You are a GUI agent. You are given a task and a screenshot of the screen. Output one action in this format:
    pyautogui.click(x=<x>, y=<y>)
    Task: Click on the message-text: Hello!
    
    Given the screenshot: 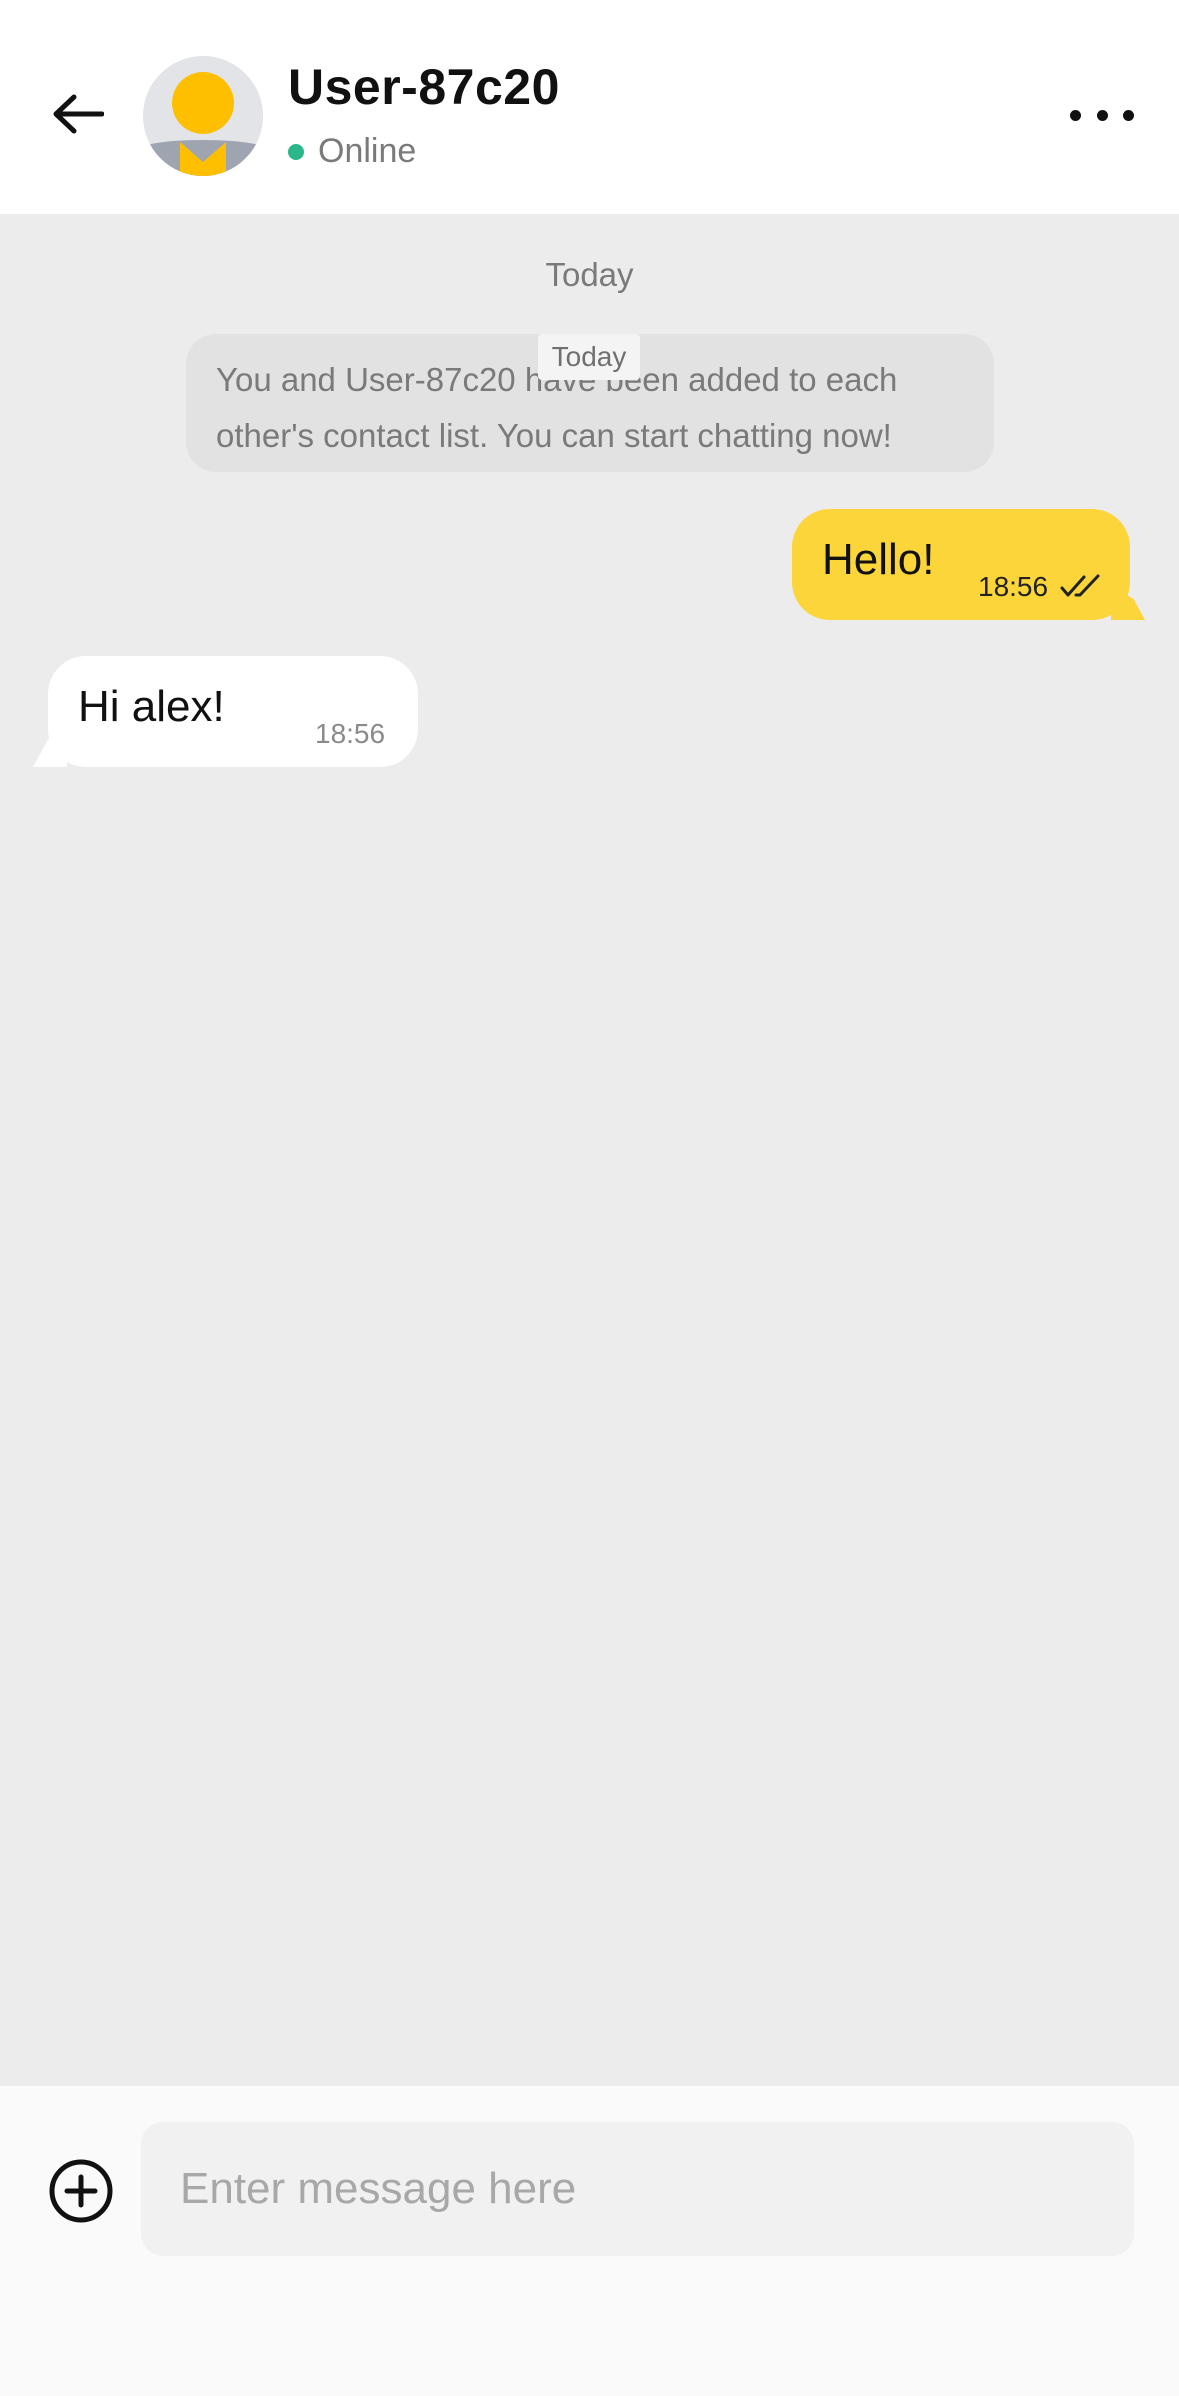 What is the action you would take?
    pyautogui.click(x=878, y=559)
    